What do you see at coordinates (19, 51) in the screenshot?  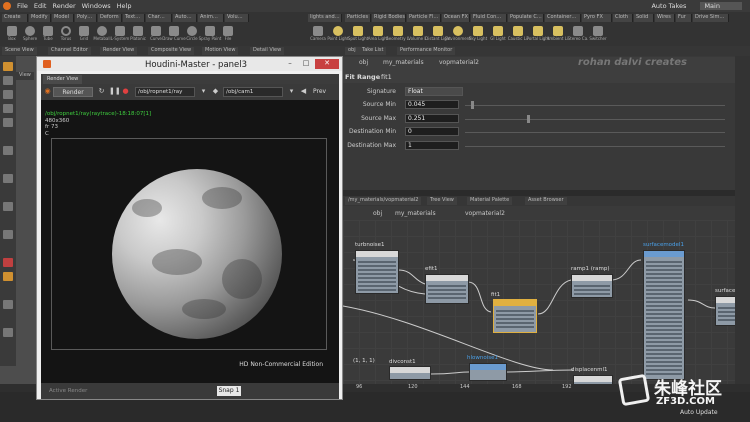 I see `tab-scene-view: Scene View` at bounding box center [19, 51].